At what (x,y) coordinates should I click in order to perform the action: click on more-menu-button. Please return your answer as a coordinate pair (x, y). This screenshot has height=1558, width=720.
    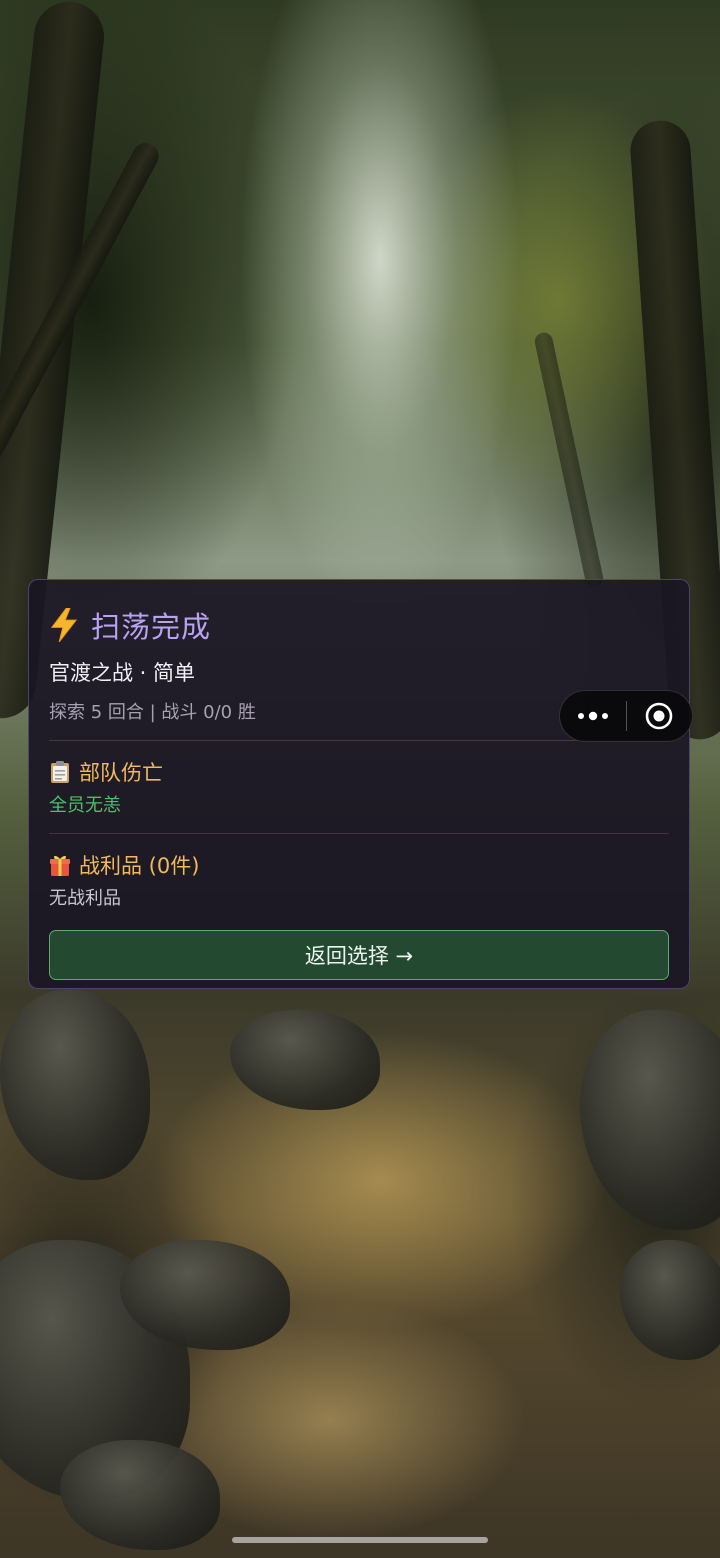
    Looking at the image, I should click on (593, 716).